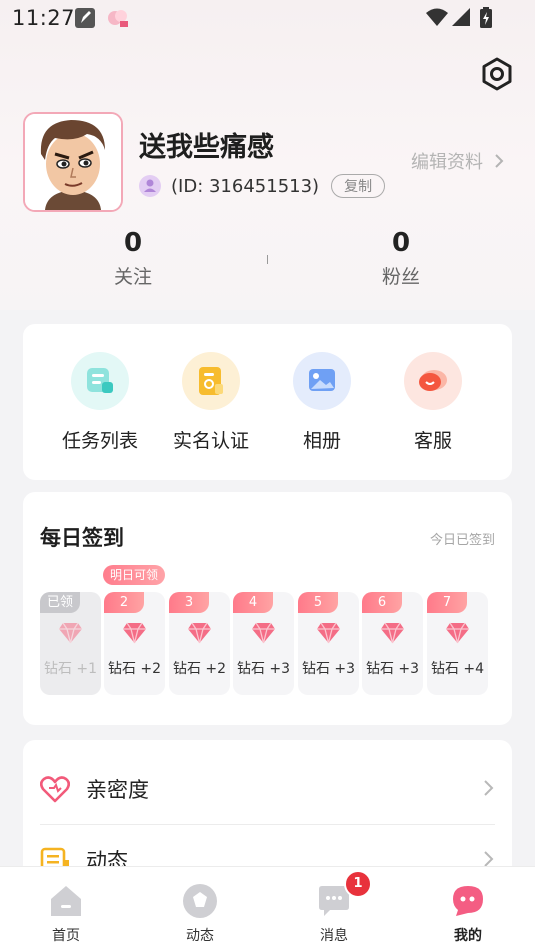 Image resolution: width=535 pixels, height=952 pixels. What do you see at coordinates (200, 936) in the screenshot?
I see `nav-tab-label: 动态` at bounding box center [200, 936].